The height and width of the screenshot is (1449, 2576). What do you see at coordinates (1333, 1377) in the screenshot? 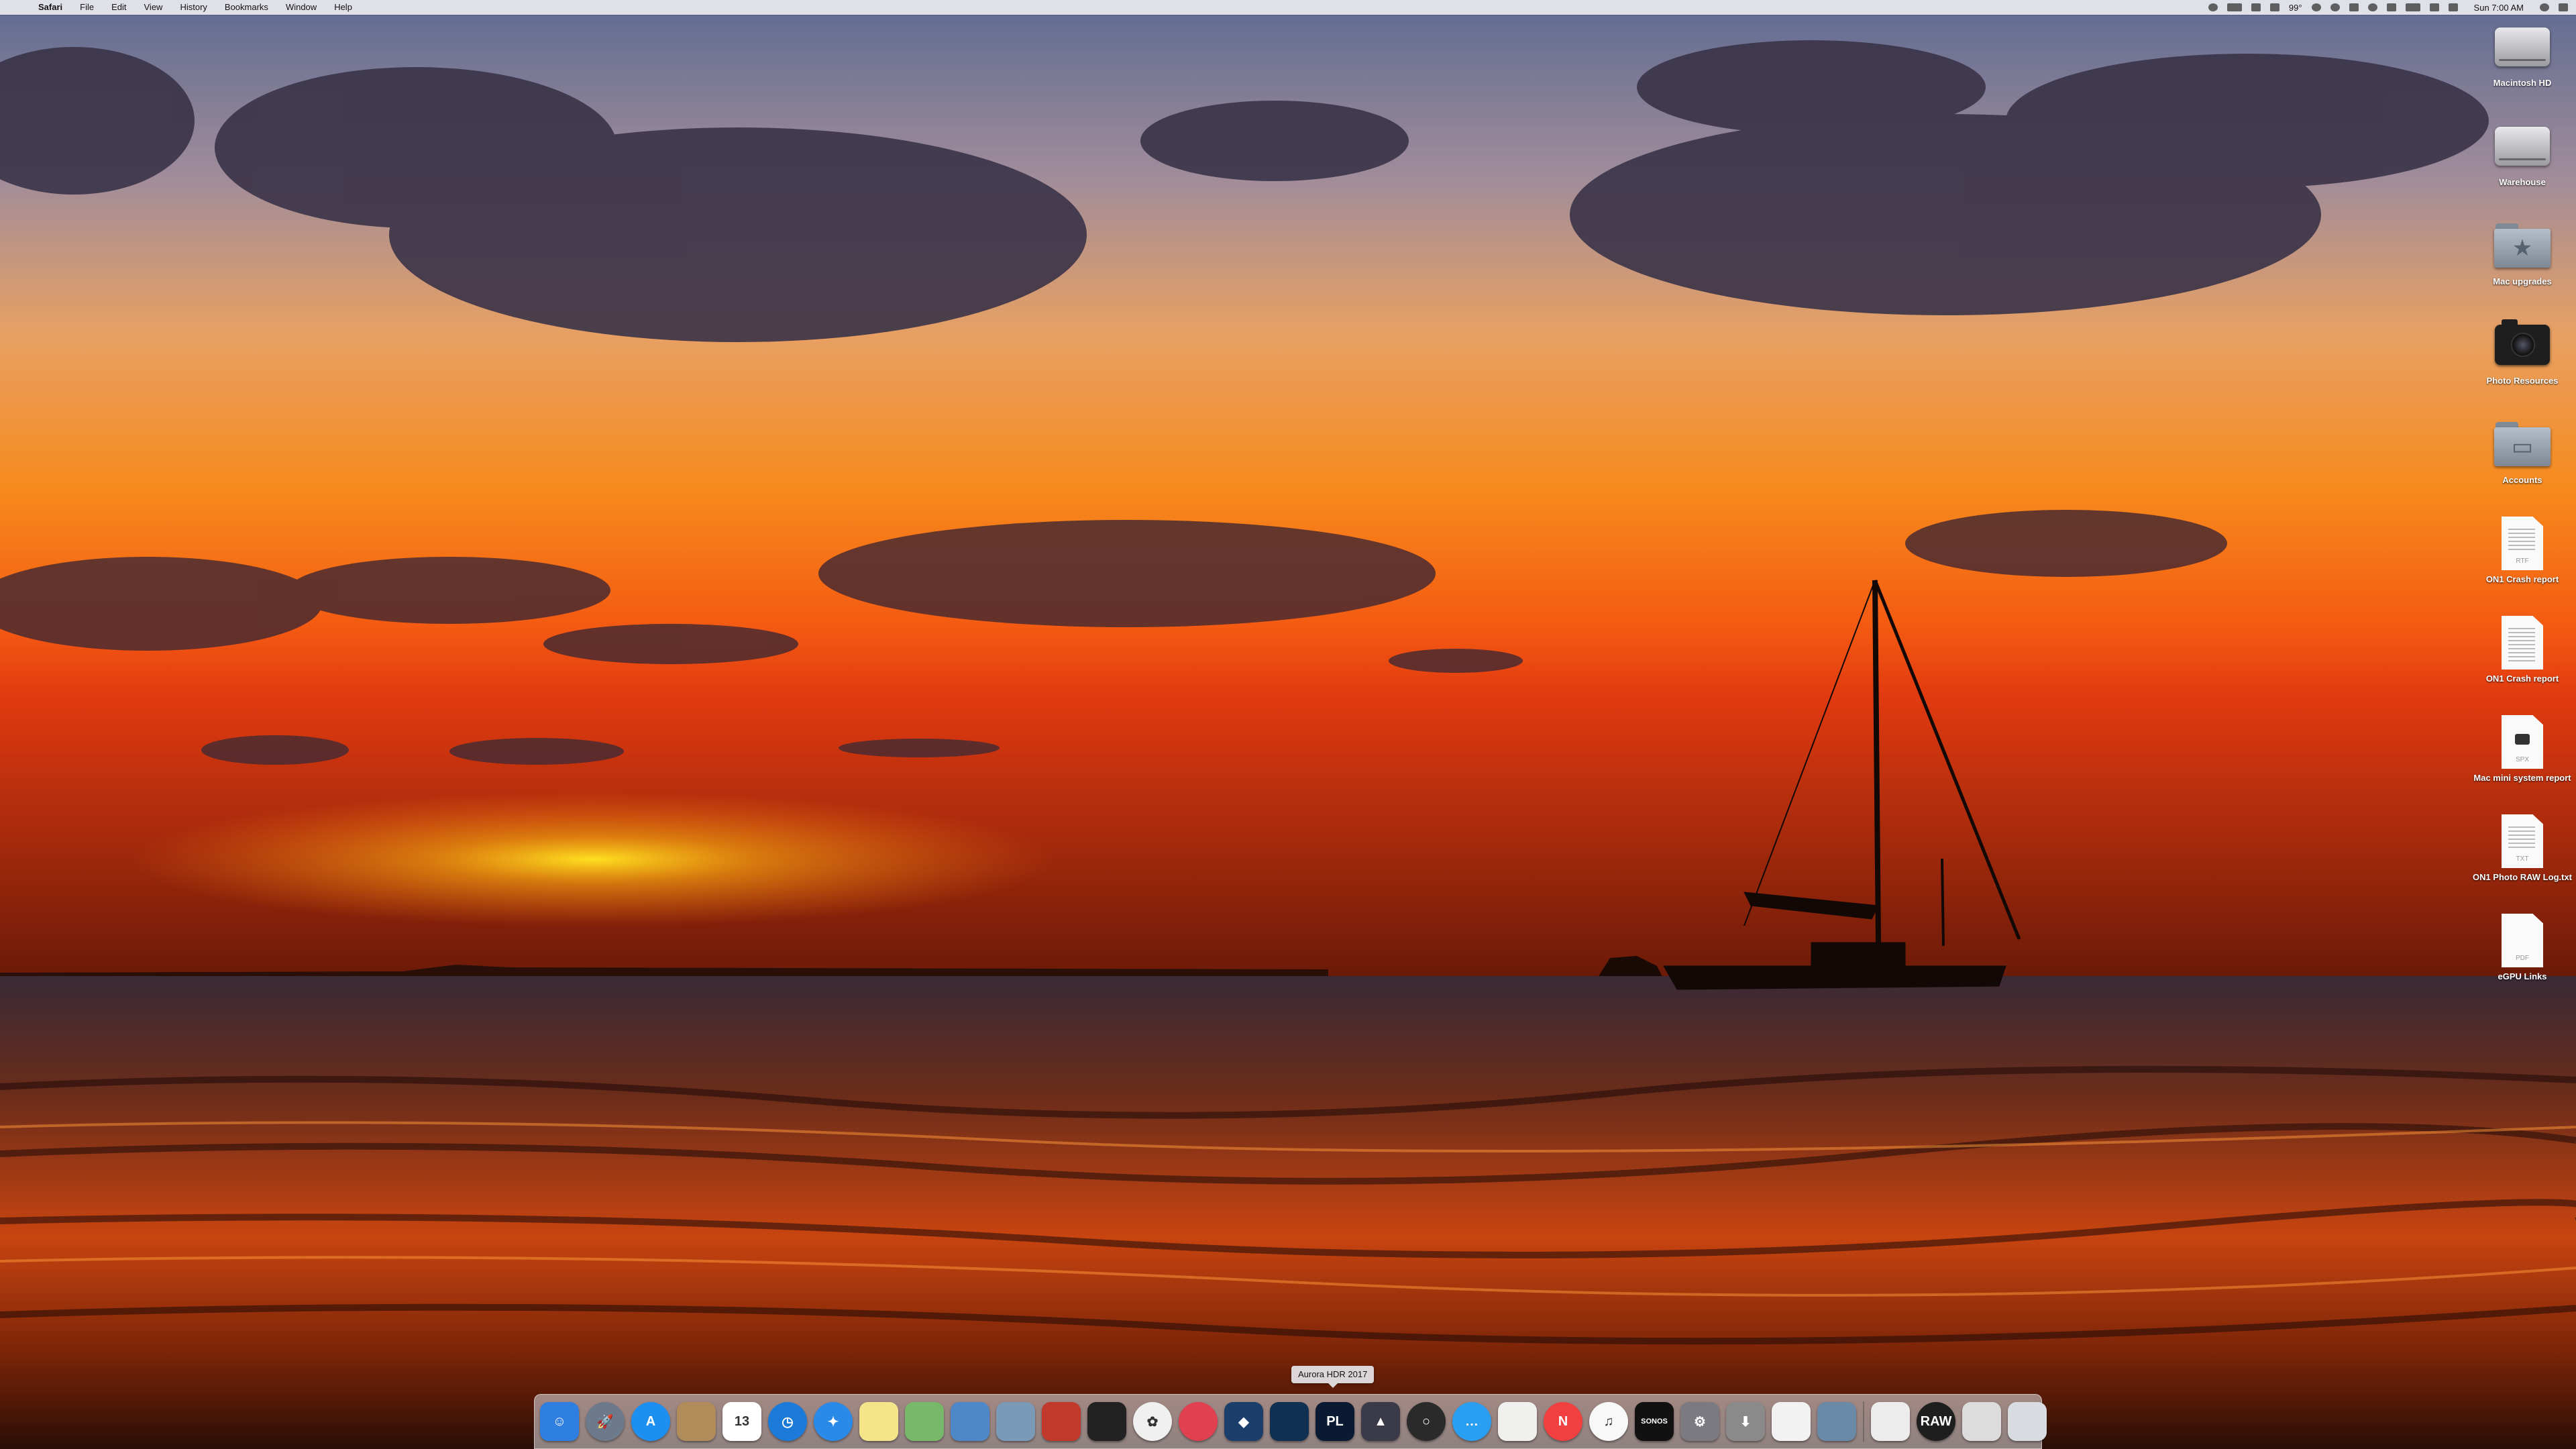
I see `dock-tooltip: Aurora HDR 2017` at bounding box center [1333, 1377].